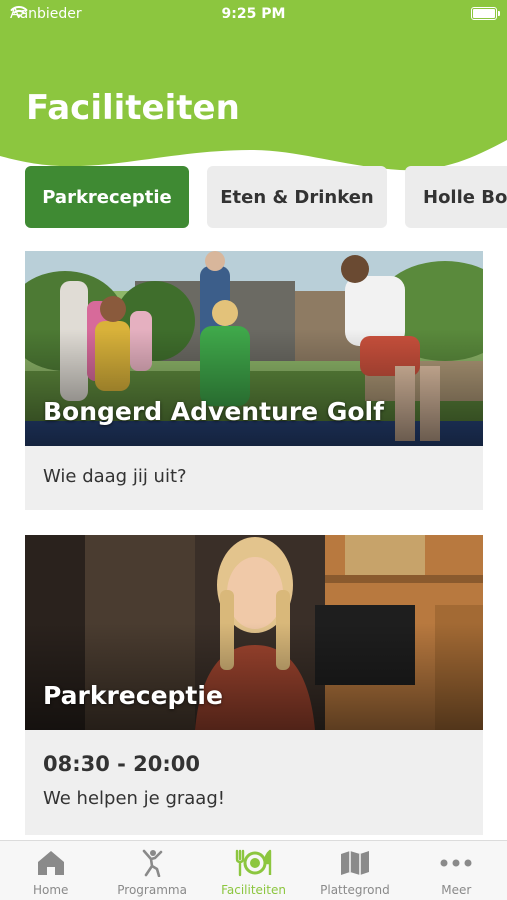 The width and height of the screenshot is (507, 900). Describe the element at coordinates (122, 764) in the screenshot. I see `opening-hours: 08:30 - 20:00` at that location.